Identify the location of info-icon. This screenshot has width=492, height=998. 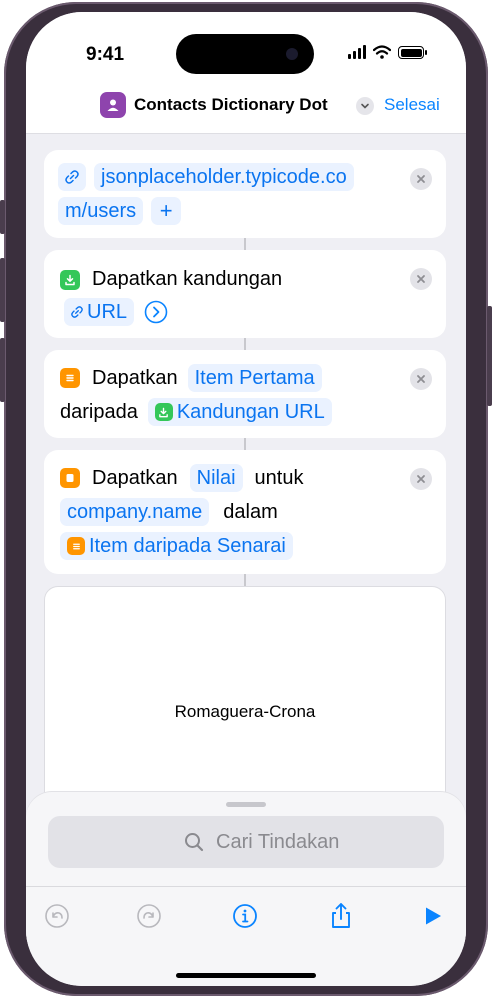
(245, 916).